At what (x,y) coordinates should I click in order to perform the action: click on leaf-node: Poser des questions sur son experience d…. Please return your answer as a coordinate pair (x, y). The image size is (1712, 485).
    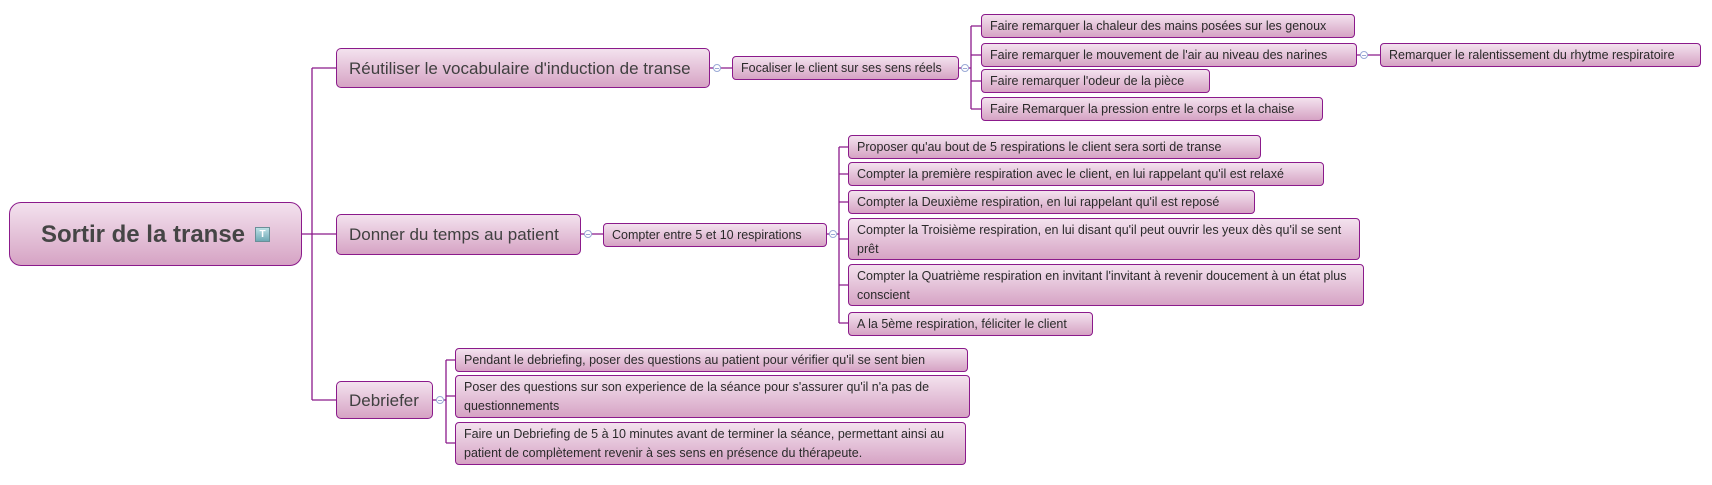
    Looking at the image, I should click on (712, 396).